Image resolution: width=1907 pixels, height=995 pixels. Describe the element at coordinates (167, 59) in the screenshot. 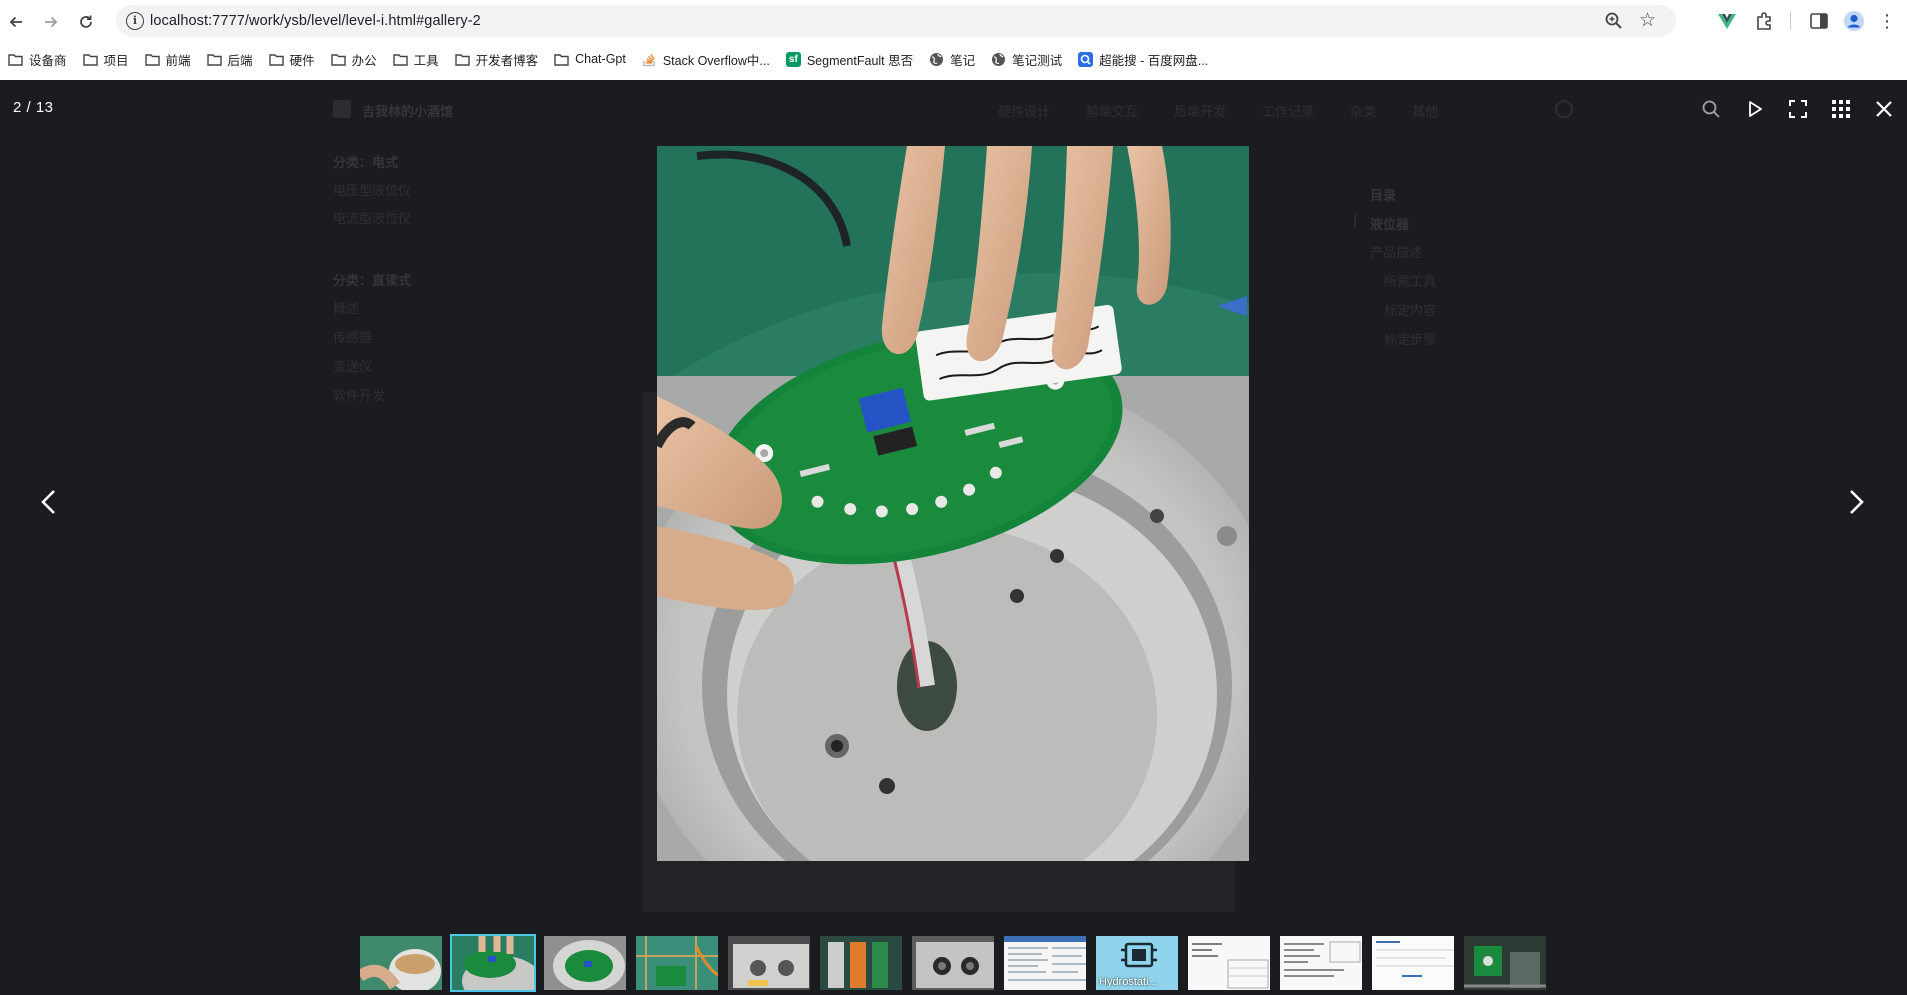

I see `bookmark-item: 前端` at that location.